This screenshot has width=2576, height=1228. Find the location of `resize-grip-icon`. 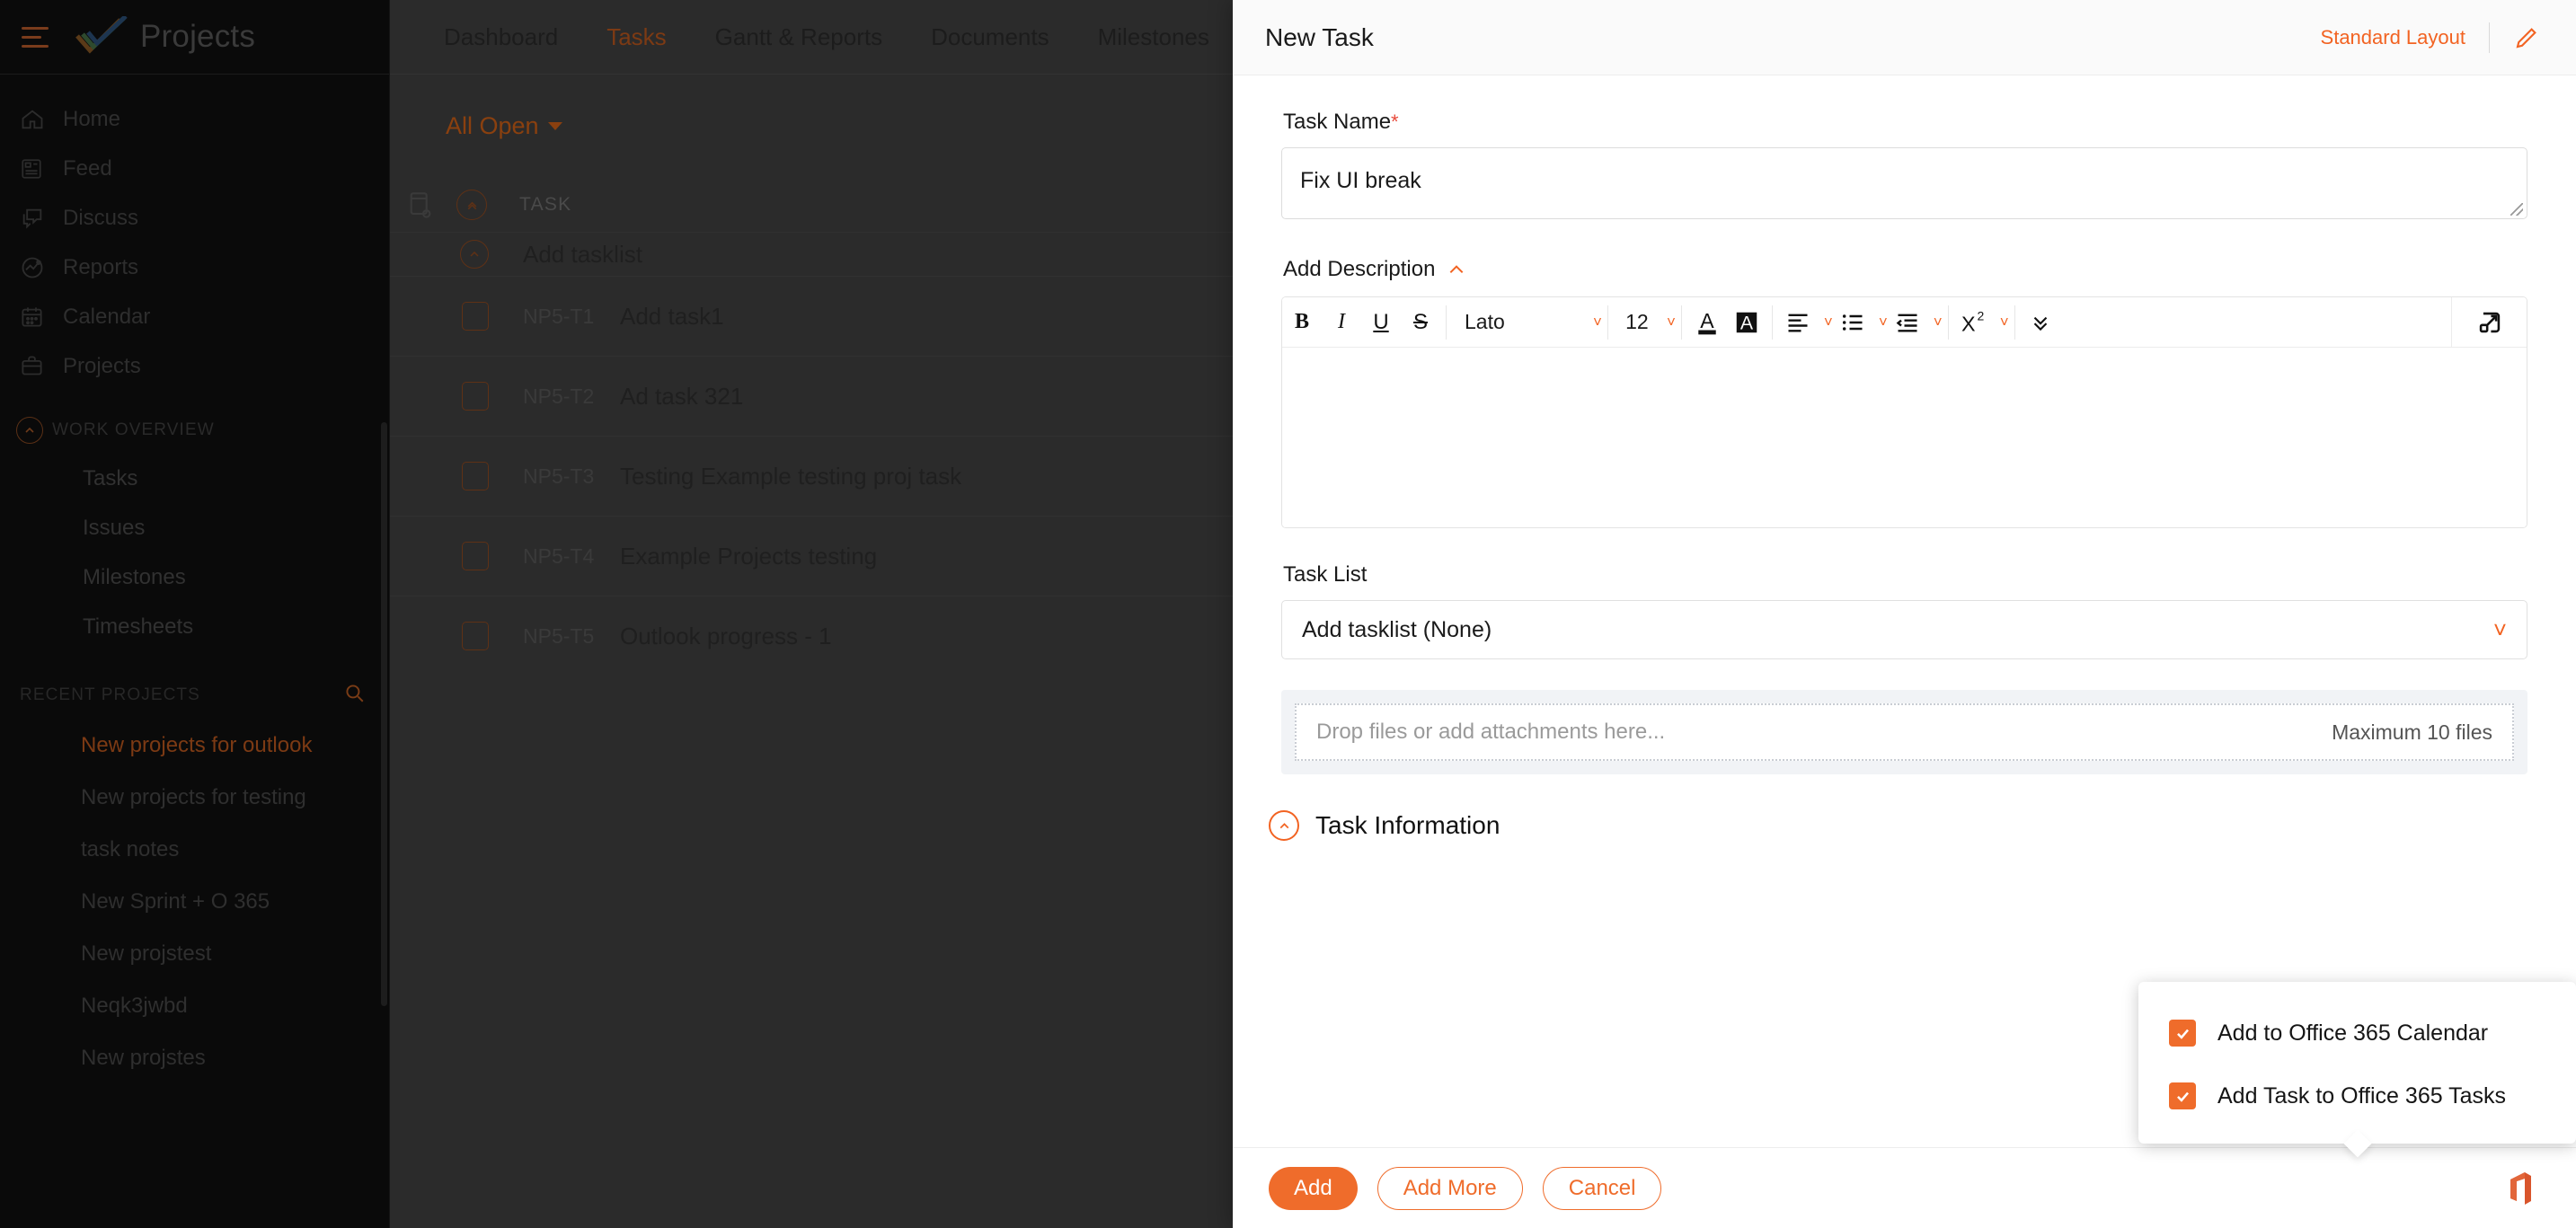

resize-grip-icon is located at coordinates (2516, 209).